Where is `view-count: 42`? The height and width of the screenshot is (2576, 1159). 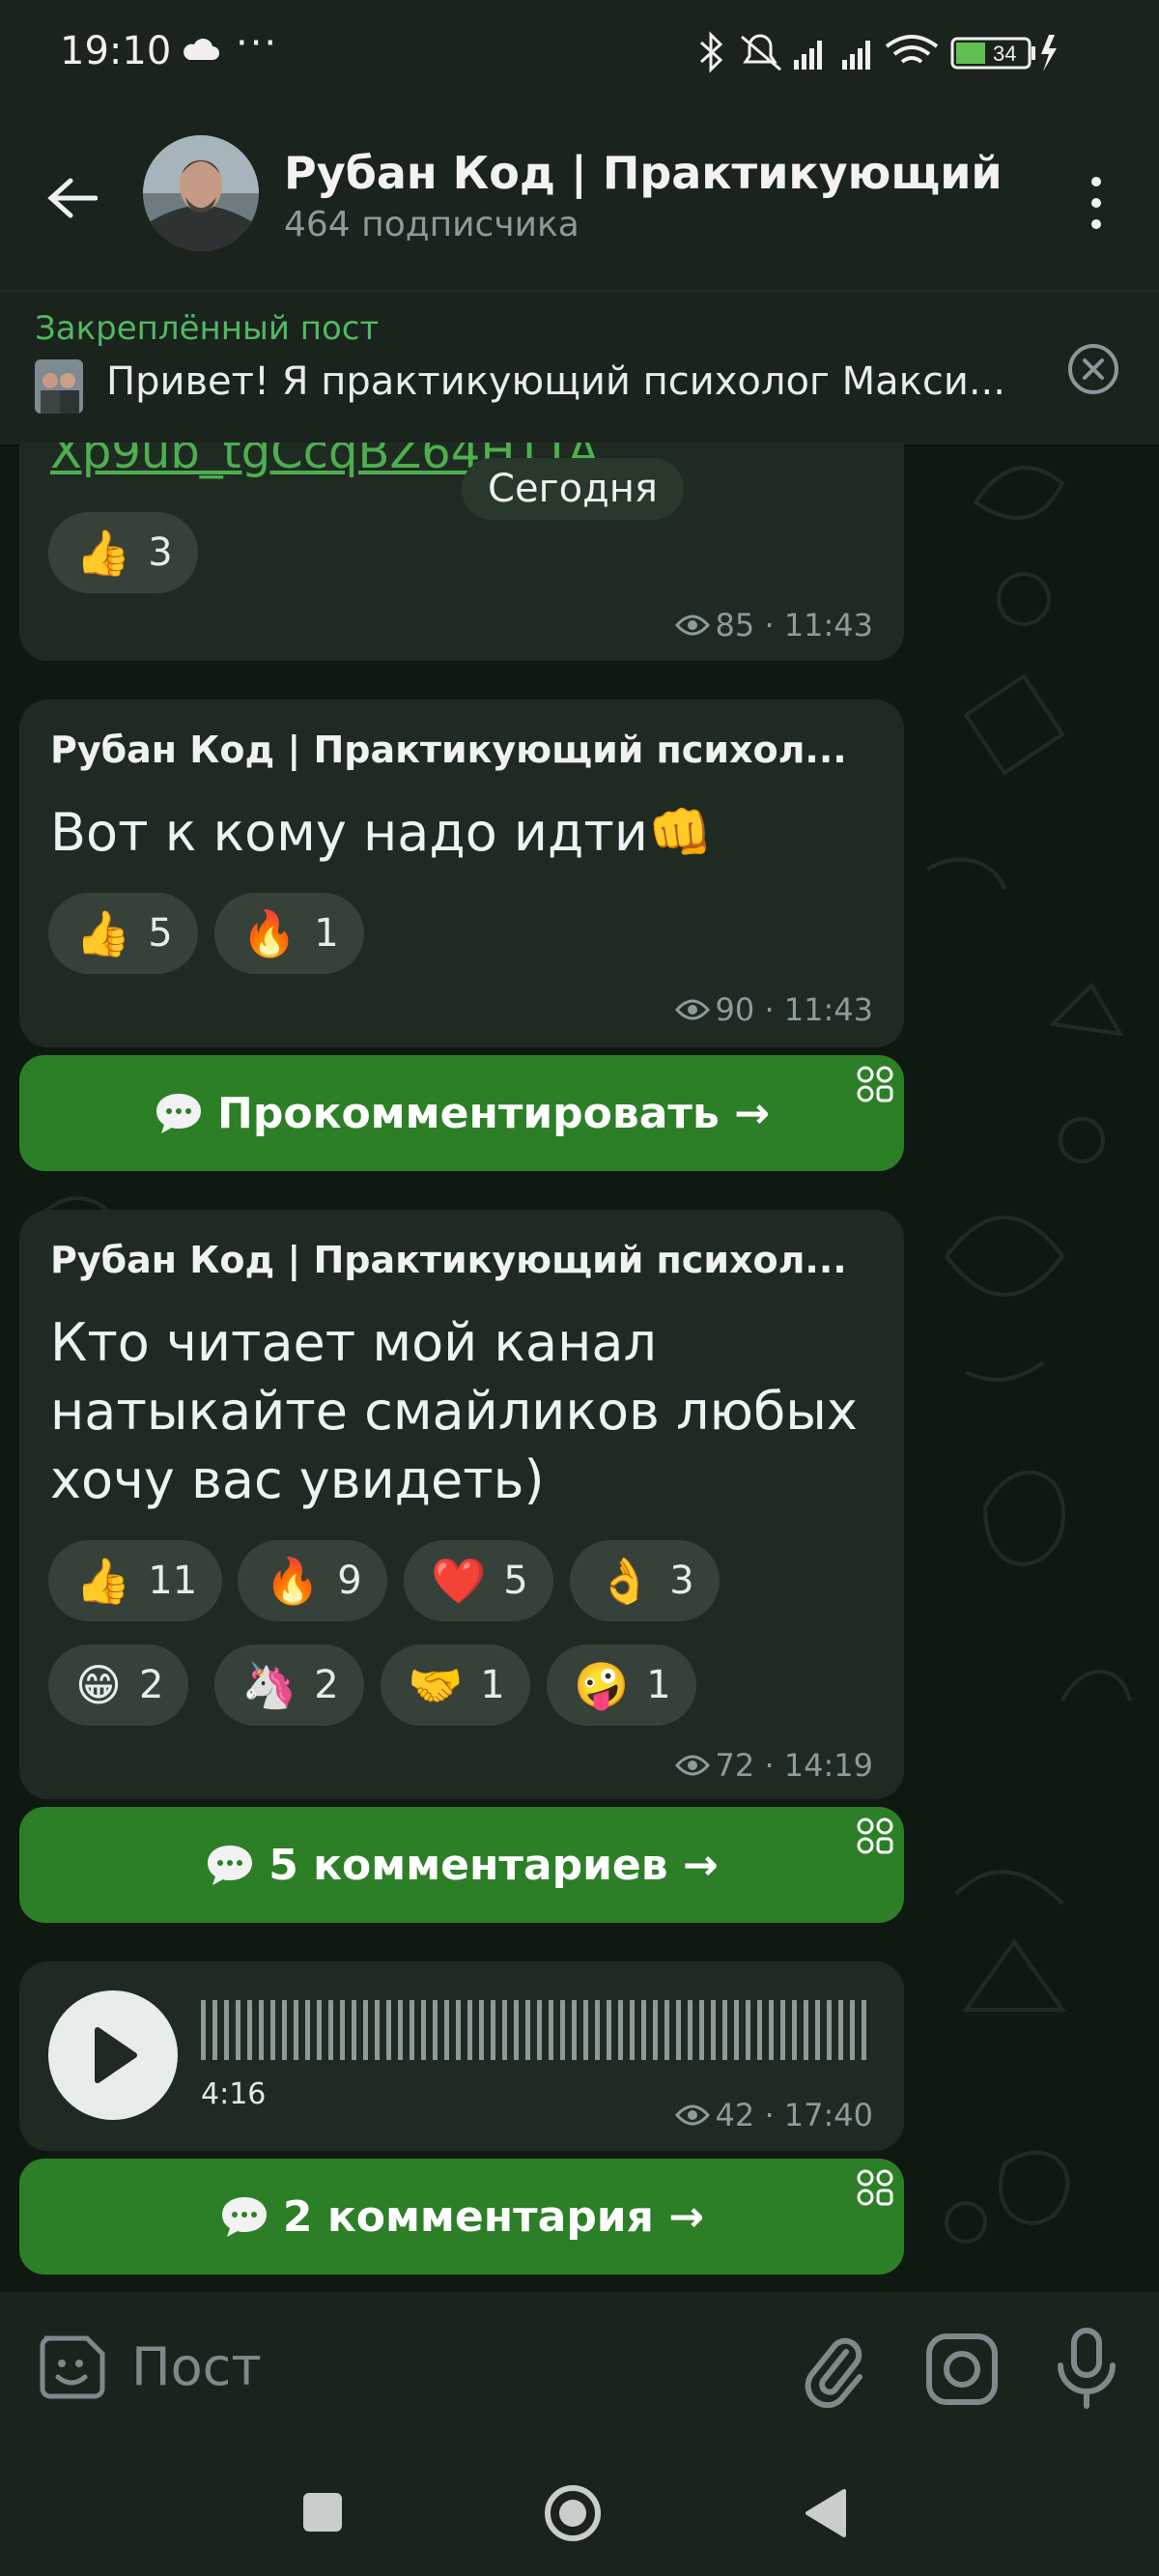 view-count: 42 is located at coordinates (735, 2115).